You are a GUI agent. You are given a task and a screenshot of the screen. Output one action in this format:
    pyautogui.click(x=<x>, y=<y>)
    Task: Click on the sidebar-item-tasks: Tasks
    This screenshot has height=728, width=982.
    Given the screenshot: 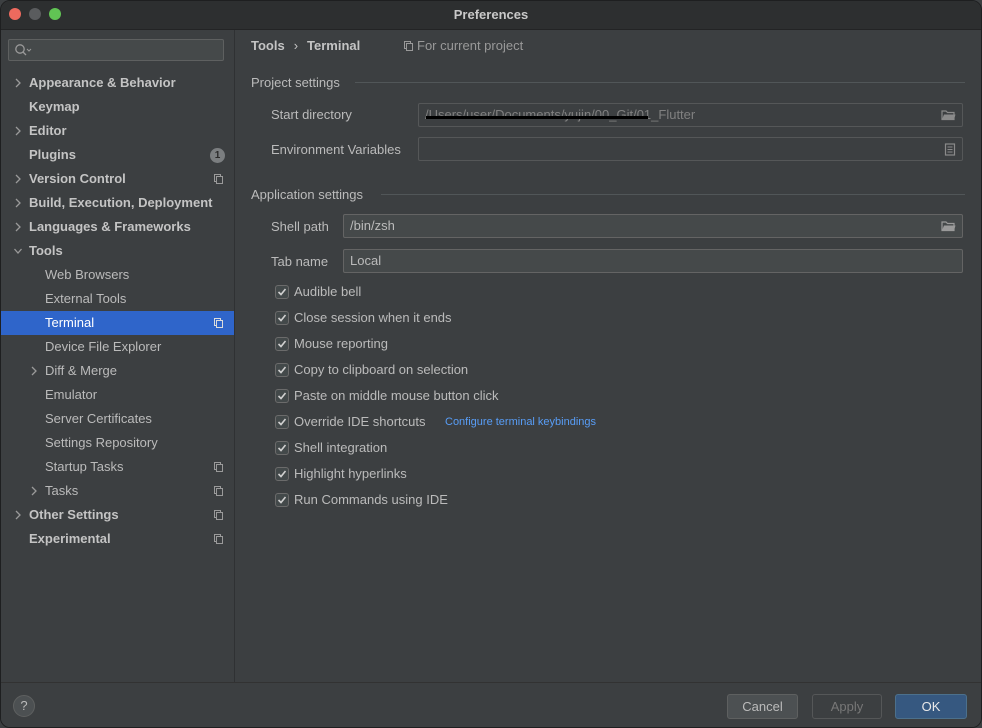 What is the action you would take?
    pyautogui.click(x=117, y=491)
    